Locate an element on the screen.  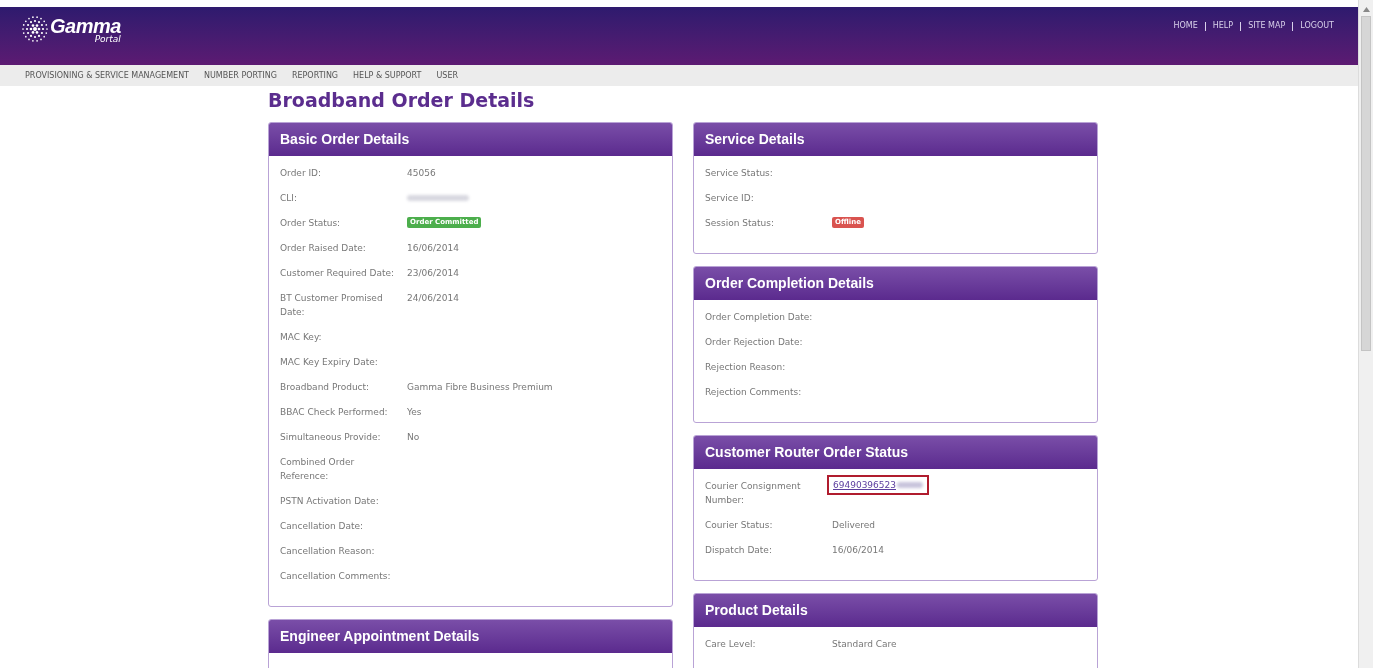
scroll-up-icon is located at coordinates (1366, 9).